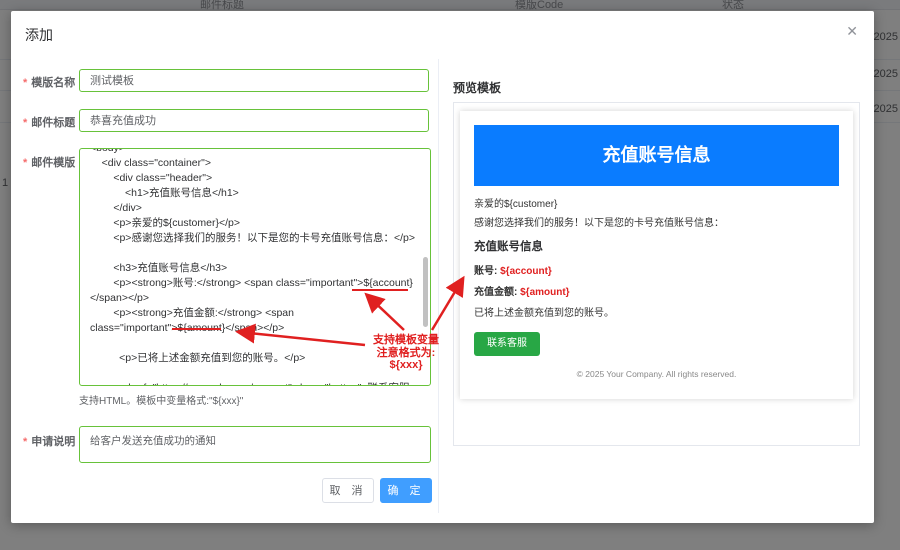 This screenshot has height=550, width=900. Describe the element at coordinates (192, 313) in the screenshot. I see `code-line: <p><strong>充值金额:</strong> <span` at that location.